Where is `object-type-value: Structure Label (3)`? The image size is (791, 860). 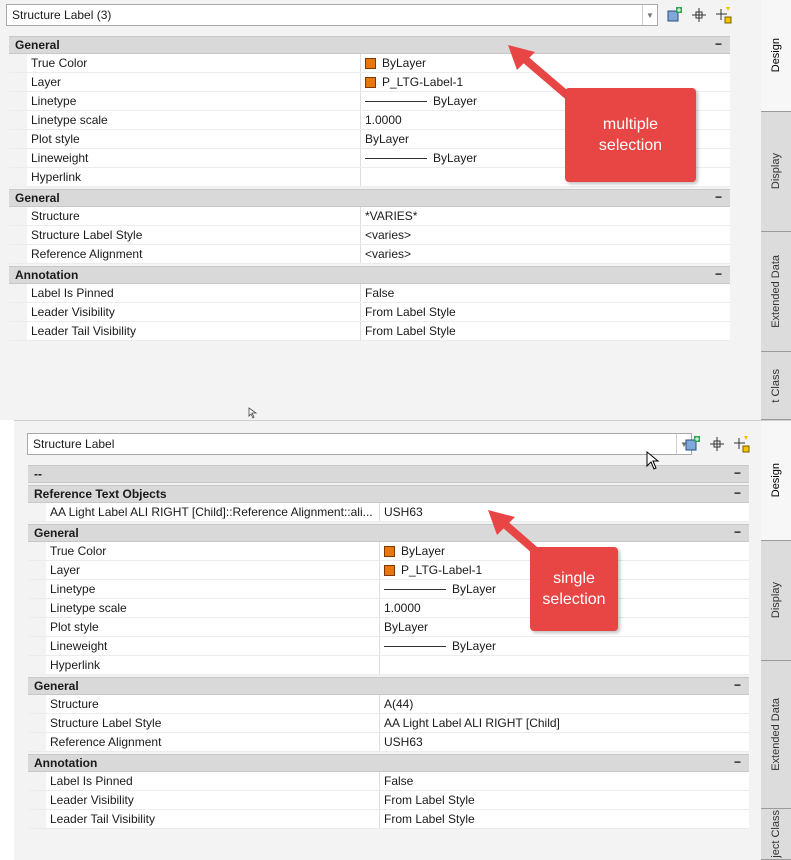 object-type-value: Structure Label (3) is located at coordinates (62, 15).